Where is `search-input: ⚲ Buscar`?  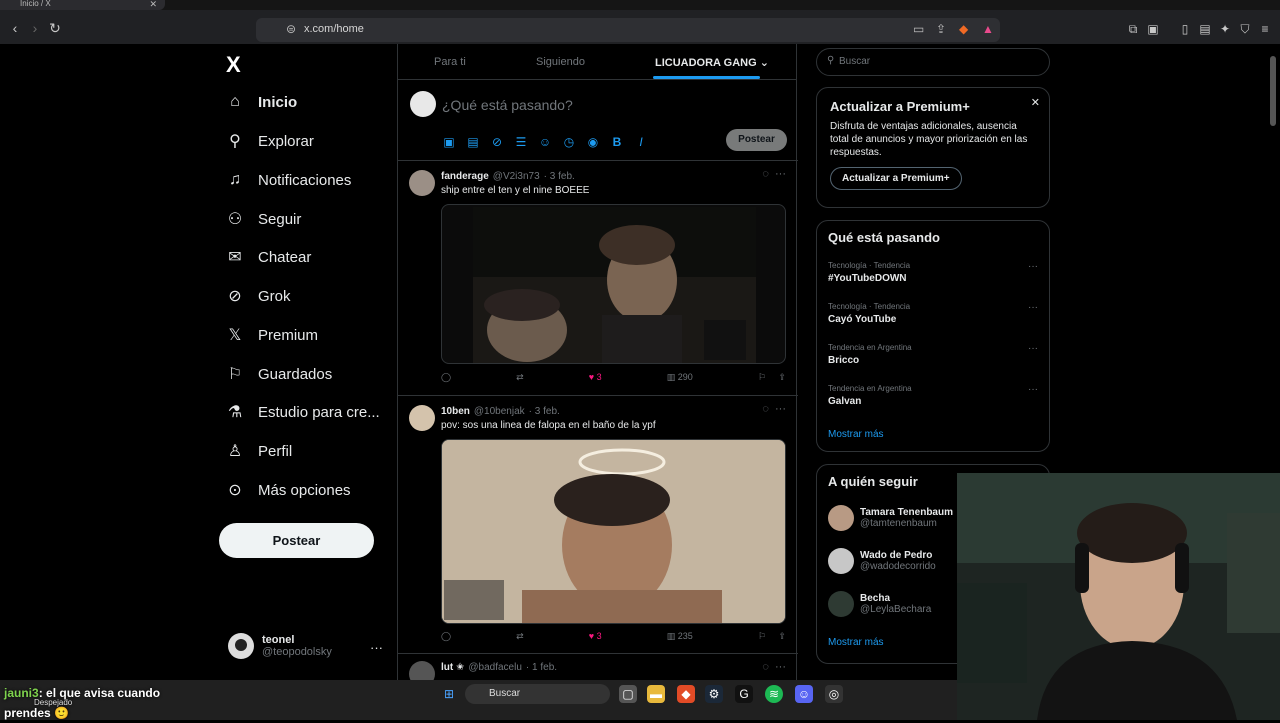 search-input: ⚲ Buscar is located at coordinates (933, 62).